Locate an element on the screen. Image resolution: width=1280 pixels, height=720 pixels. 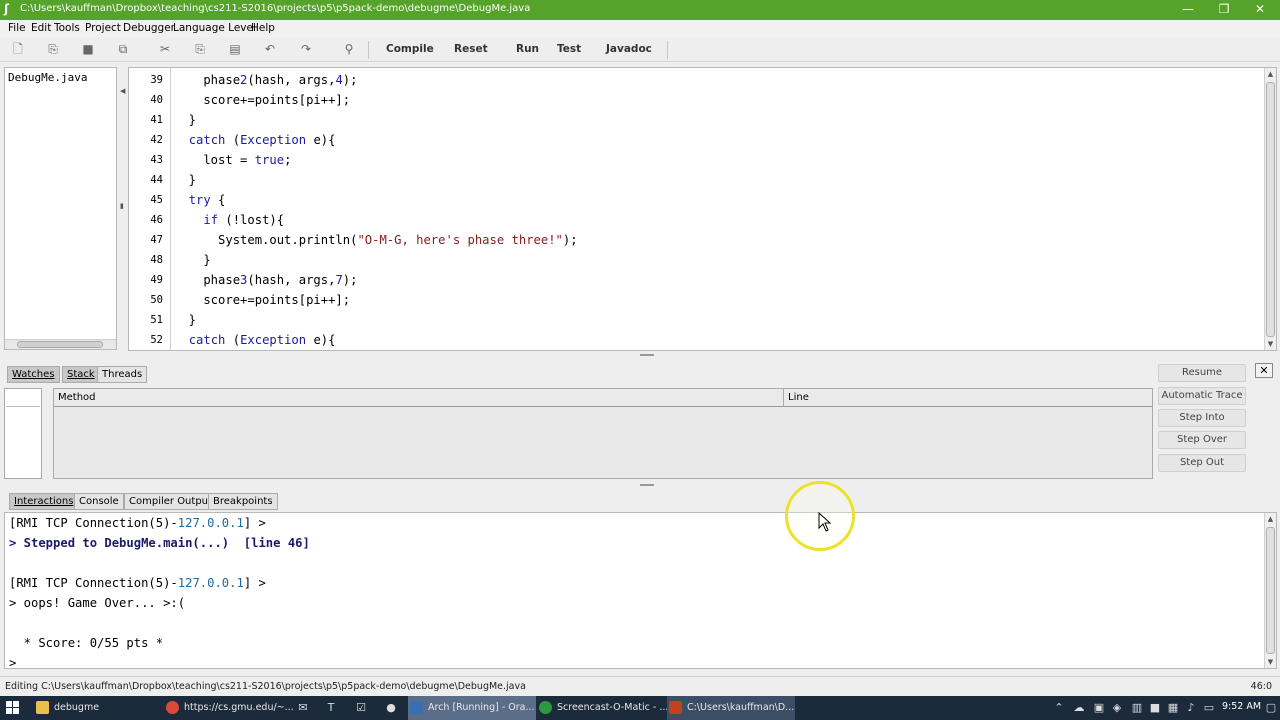
file-list-scrollbar is located at coordinates (60, 344).